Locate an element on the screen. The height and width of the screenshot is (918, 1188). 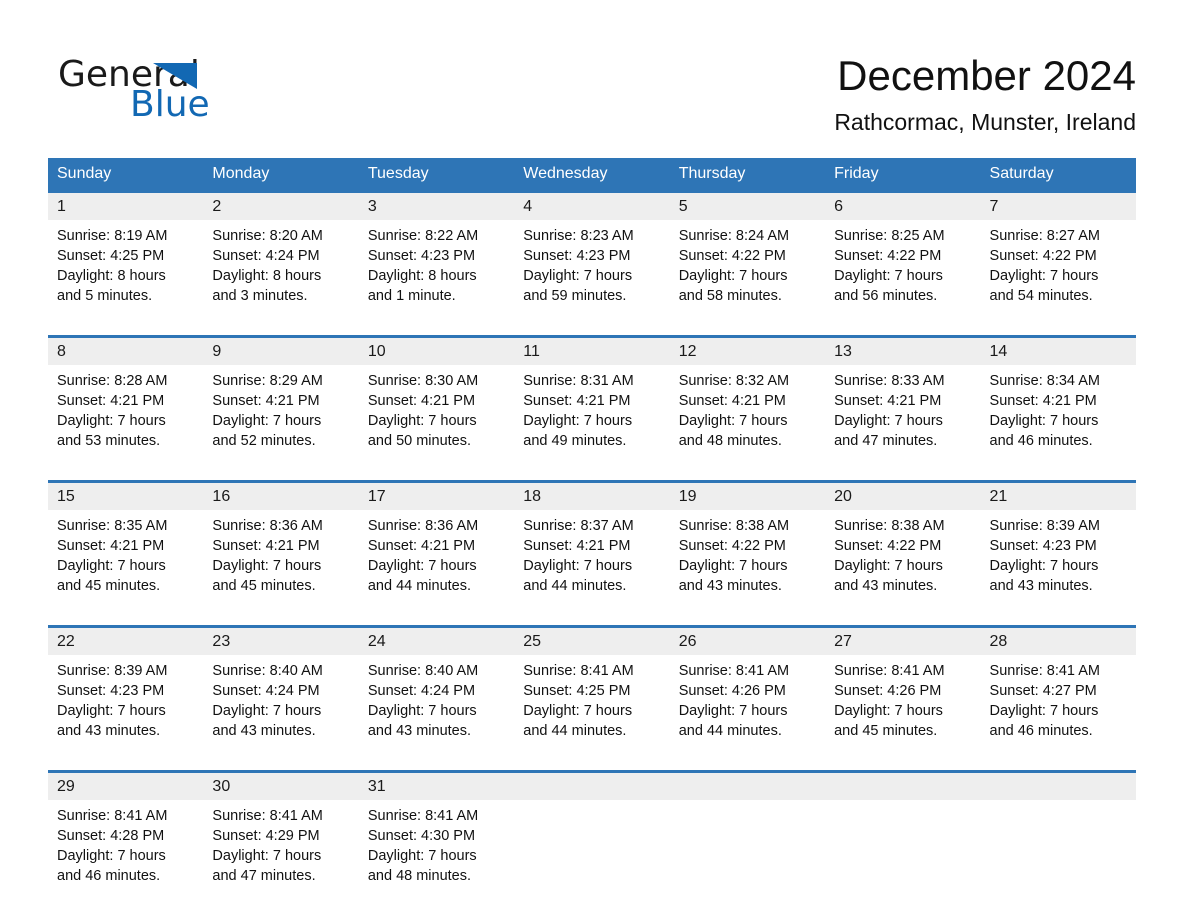
day-number-2: 2 is located at coordinates (280, 206).